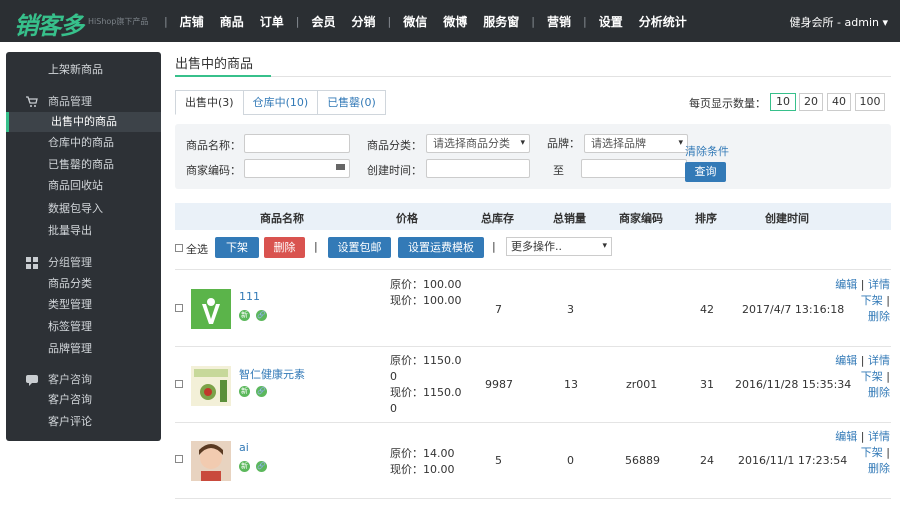  Describe the element at coordinates (426, 293) in the screenshot. I see `product-price: 原价：100.00 现价：100.00` at that location.